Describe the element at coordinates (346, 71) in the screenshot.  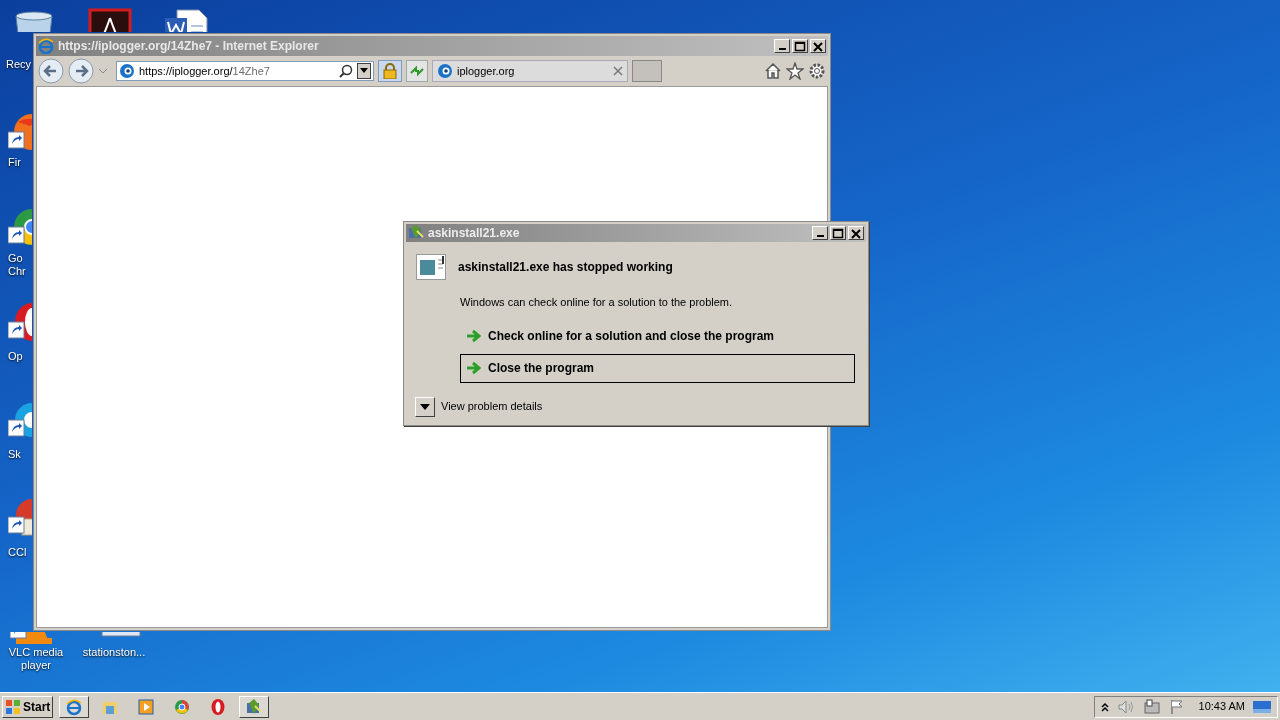
I see `search-icon` at that location.